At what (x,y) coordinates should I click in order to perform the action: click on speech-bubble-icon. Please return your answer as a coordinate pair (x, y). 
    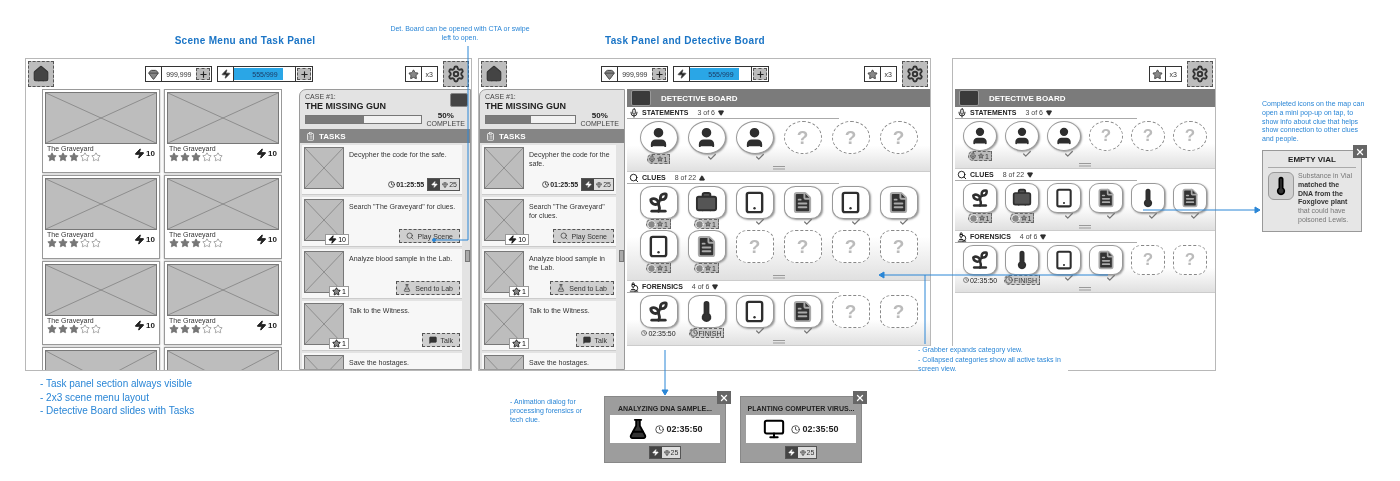
    Looking at the image, I should click on (432, 340).